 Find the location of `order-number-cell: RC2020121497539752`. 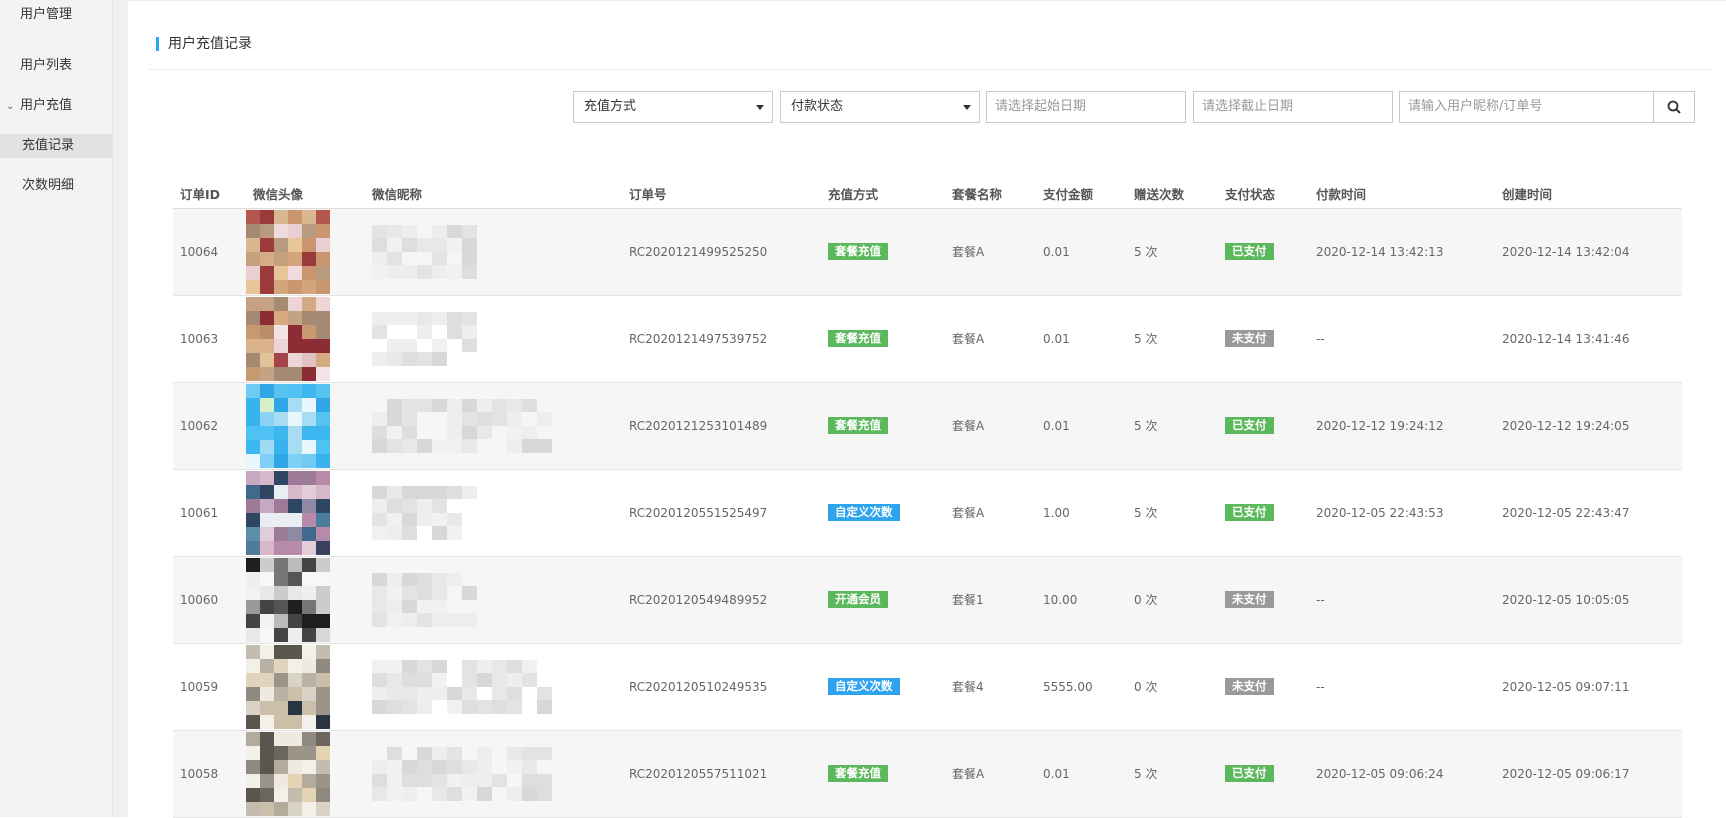

order-number-cell: RC2020121497539752 is located at coordinates (721, 339).